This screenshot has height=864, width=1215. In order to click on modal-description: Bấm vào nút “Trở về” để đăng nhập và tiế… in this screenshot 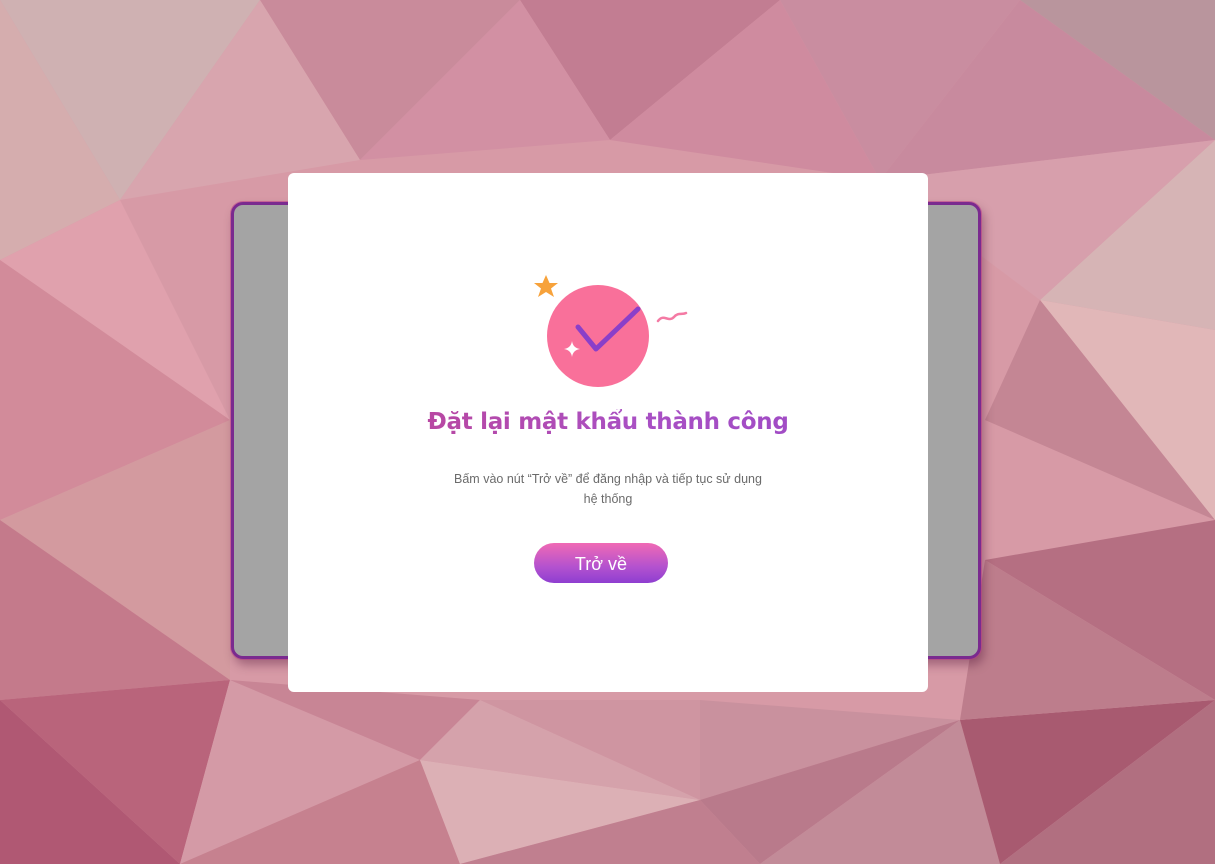, I will do `click(608, 489)`.